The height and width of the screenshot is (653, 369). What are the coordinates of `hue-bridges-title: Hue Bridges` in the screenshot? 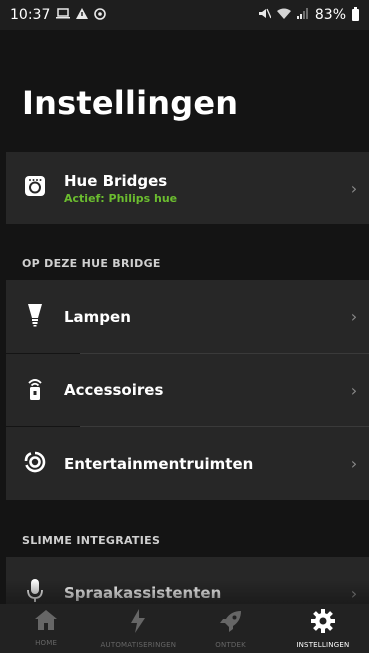 It's located at (116, 180).